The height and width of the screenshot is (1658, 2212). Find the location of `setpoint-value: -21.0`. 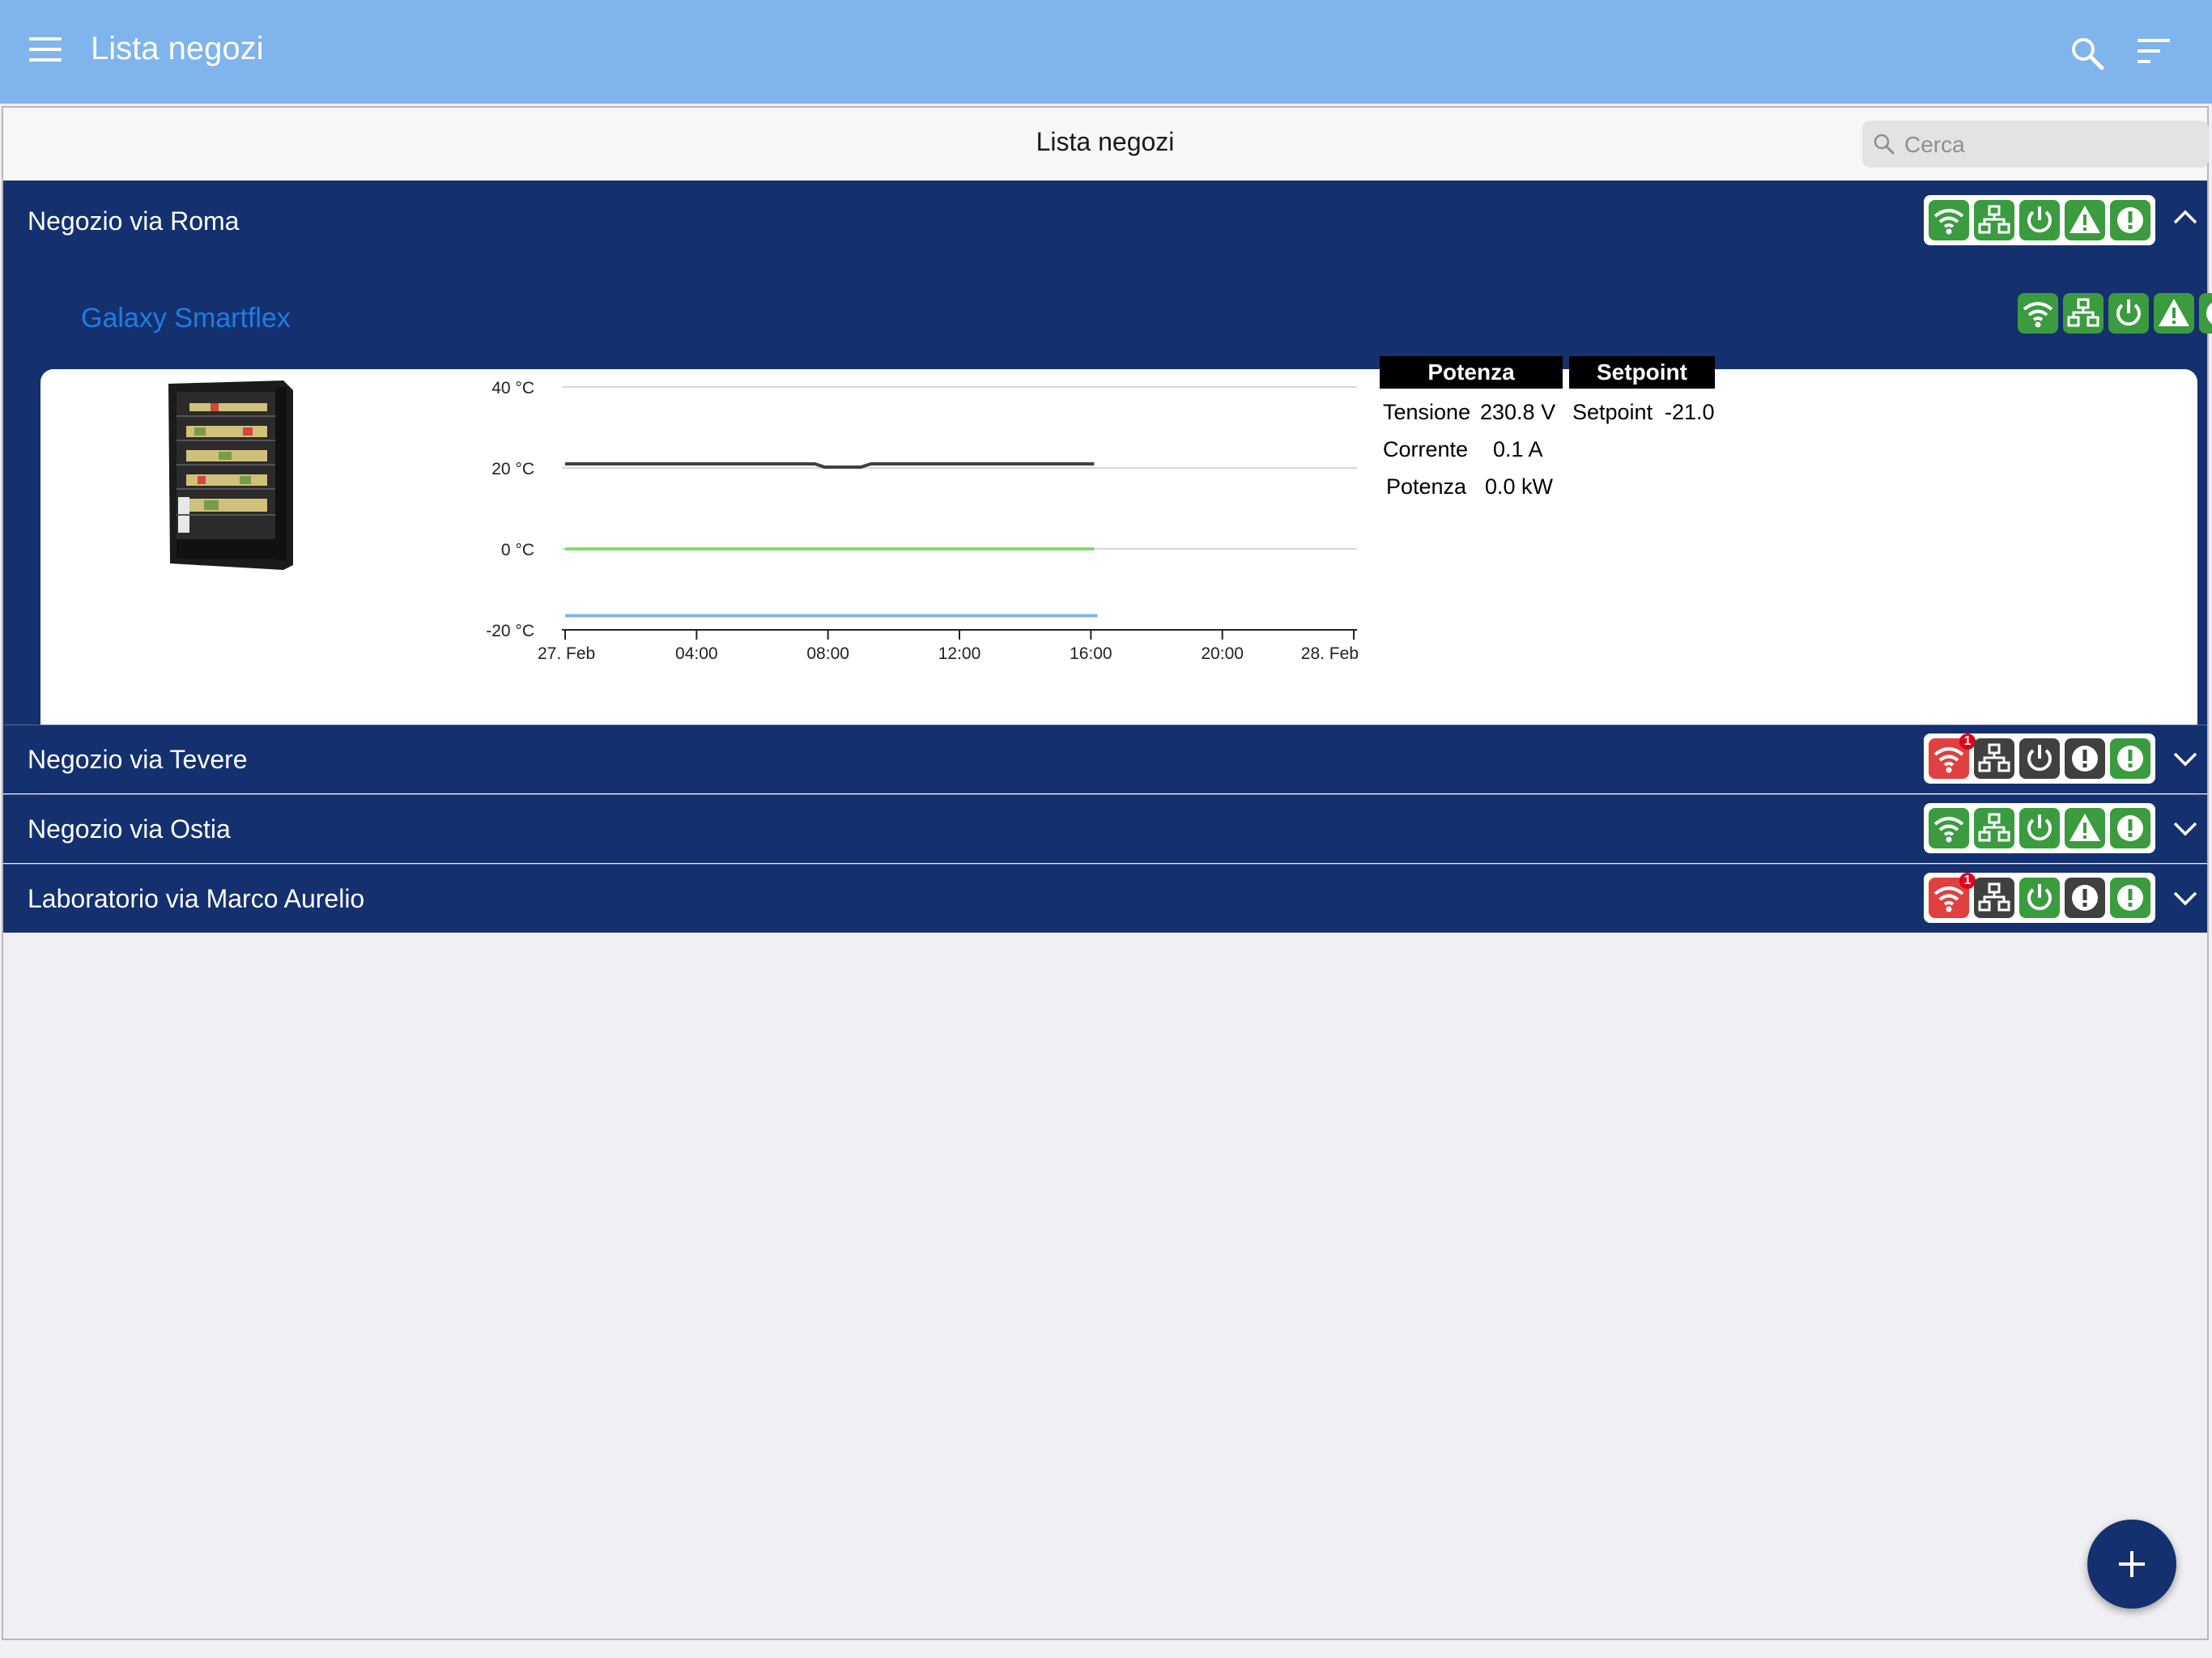

setpoint-value: -21.0 is located at coordinates (1690, 412).